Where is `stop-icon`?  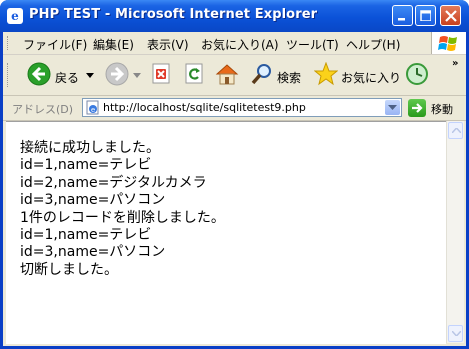
stop-icon is located at coordinates (162, 74).